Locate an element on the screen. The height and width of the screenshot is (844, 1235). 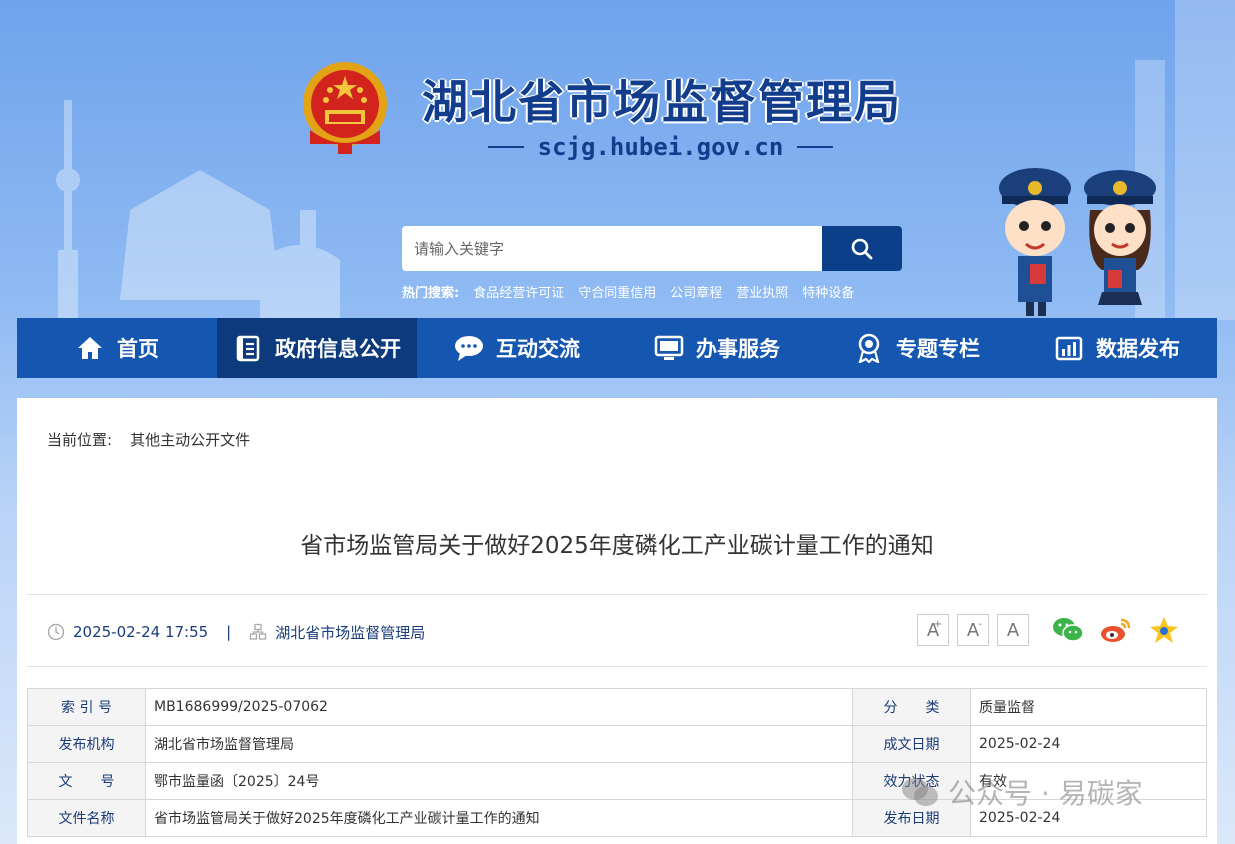
nav-item-label: 专题专栏 is located at coordinates (938, 349).